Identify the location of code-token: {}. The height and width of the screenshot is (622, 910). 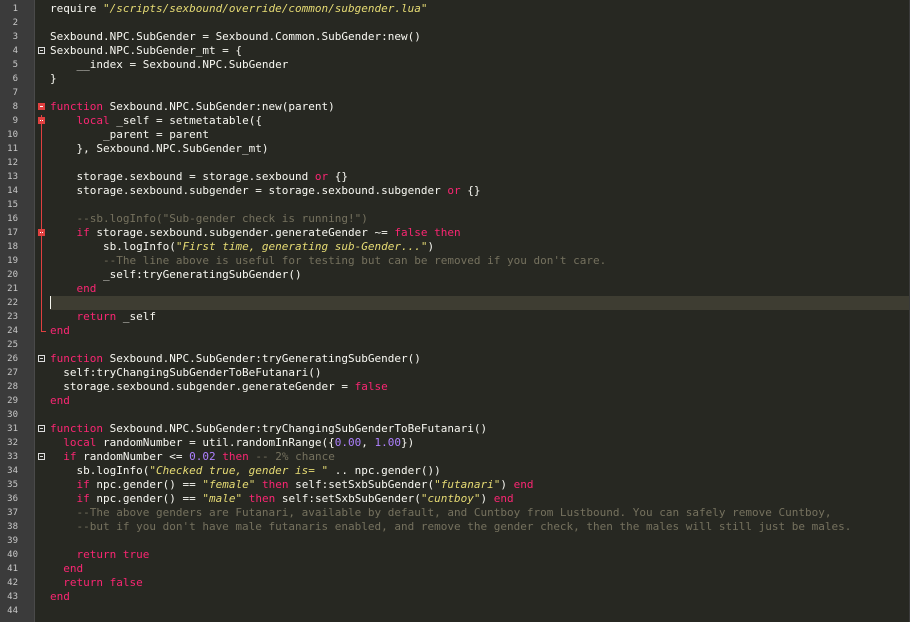
(338, 176).